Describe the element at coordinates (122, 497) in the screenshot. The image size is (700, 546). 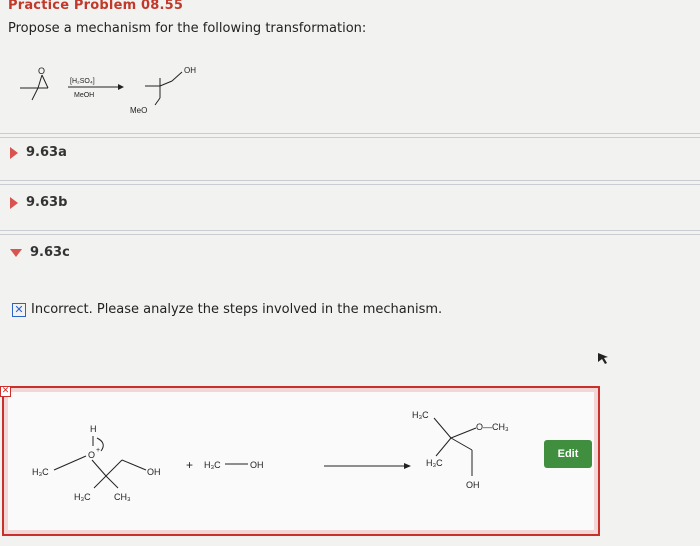
I see `methyl-right-label: CH₃` at that location.